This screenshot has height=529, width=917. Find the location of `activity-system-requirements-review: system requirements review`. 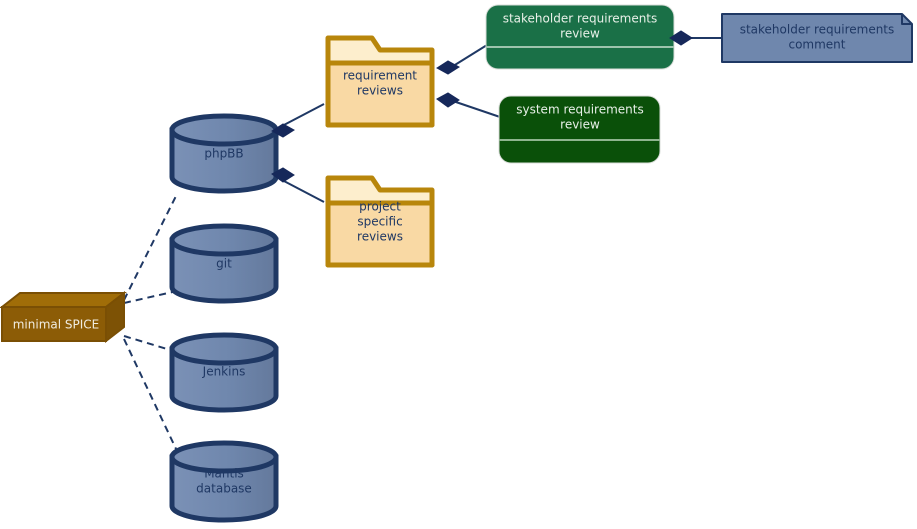

activity-system-requirements-review: system requirements review is located at coordinates (579, 129).